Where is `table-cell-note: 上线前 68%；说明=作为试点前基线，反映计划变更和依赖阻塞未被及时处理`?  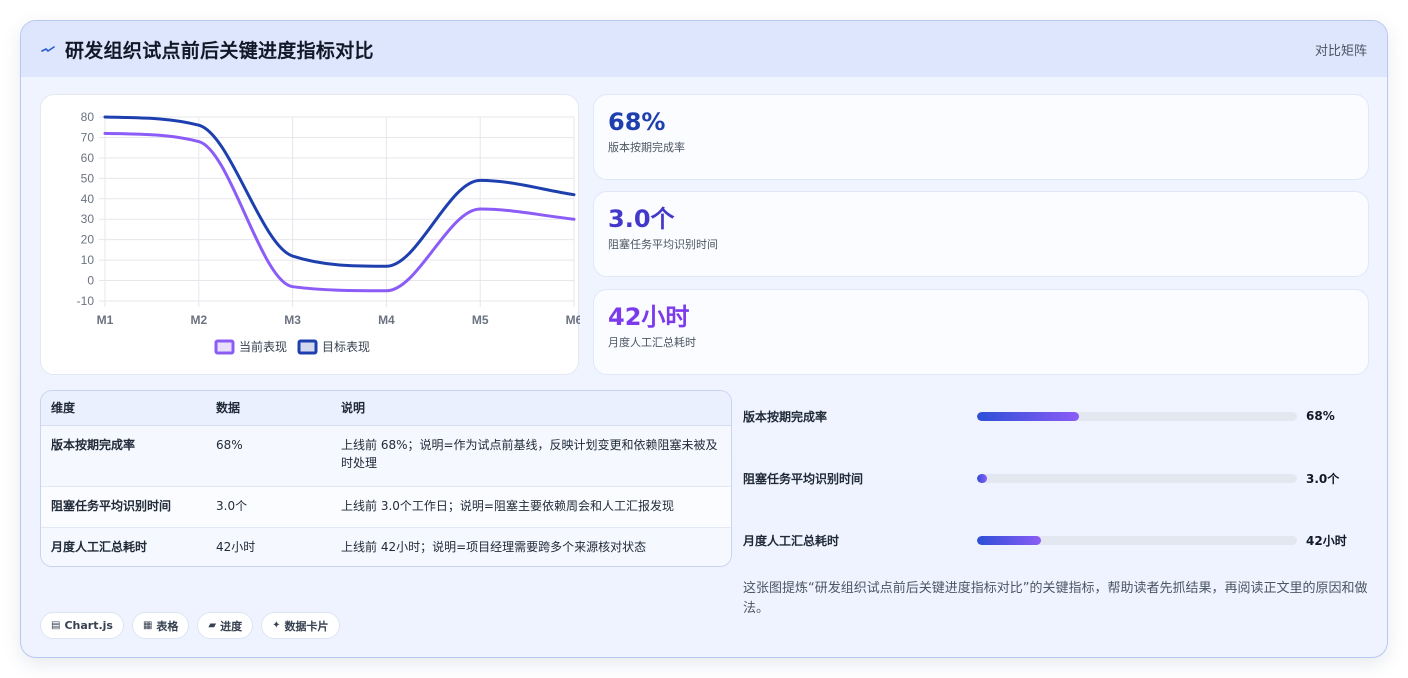 table-cell-note: 上线前 68%；说明=作为试点前基线，反映计划变更和依赖阻塞未被及时处理 is located at coordinates (531, 456).